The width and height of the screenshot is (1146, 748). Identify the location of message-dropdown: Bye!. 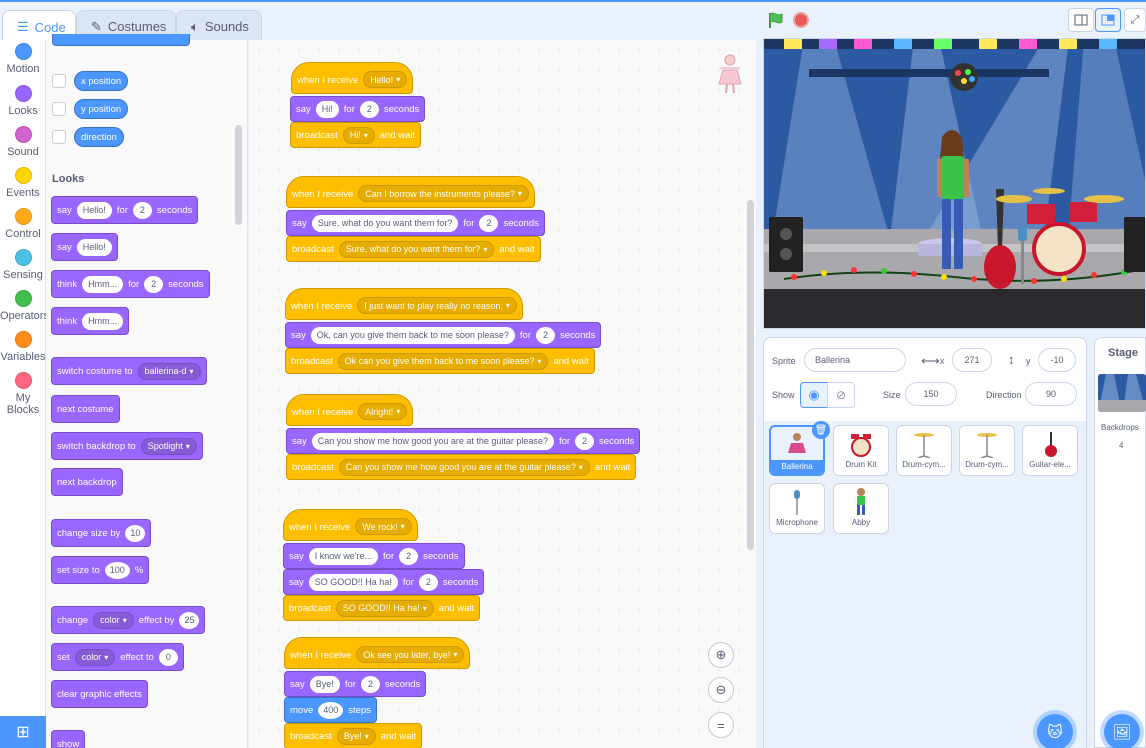
(356, 736).